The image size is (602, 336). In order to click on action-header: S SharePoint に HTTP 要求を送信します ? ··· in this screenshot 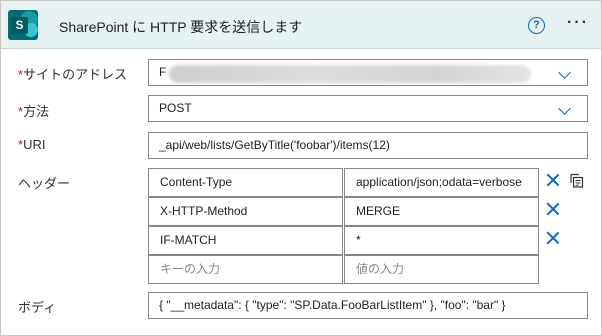, I will do `click(301, 25)`.